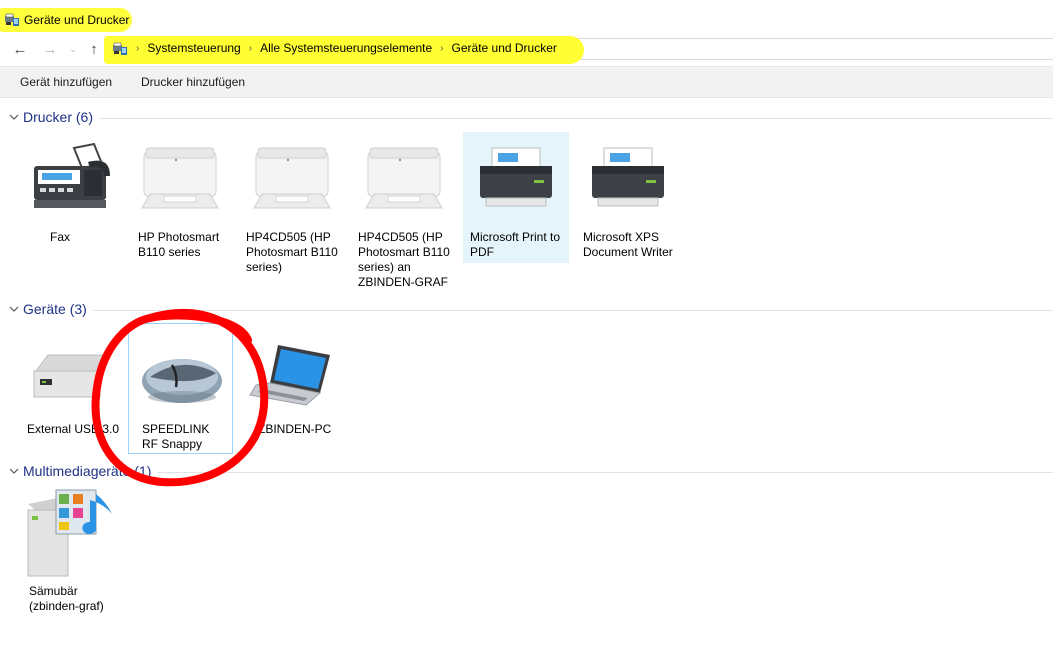  I want to click on device-label: Microsoft Print to PDF, so click(515, 244).